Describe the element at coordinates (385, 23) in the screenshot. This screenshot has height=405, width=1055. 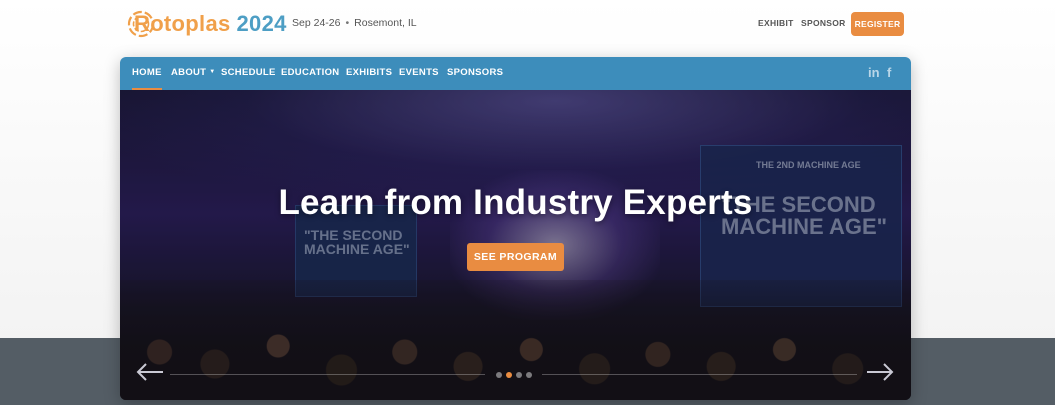
I see `event-location: Rosemont, IL` at that location.